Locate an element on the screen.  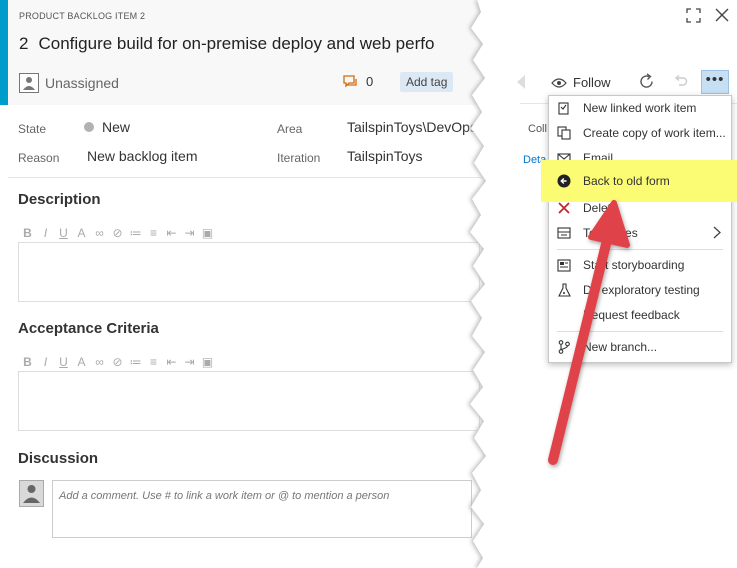
collapse-tab-partial: Coll is located at coordinates (537, 129).